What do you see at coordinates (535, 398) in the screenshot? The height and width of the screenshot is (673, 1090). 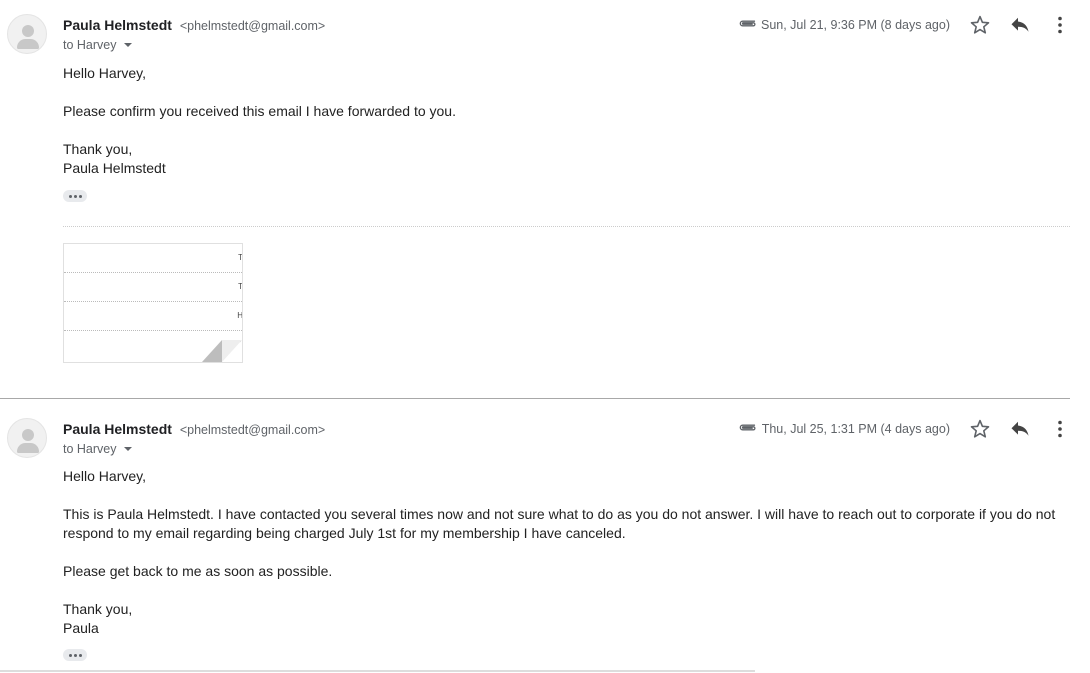 I see `message-separator` at bounding box center [535, 398].